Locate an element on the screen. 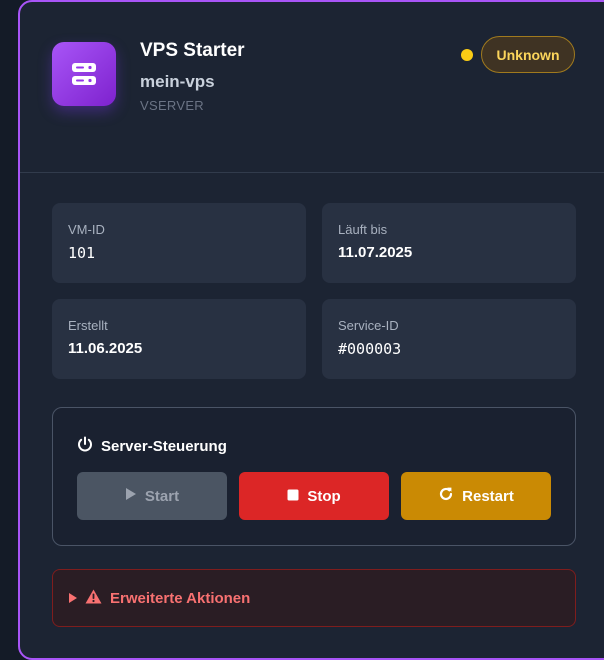  info-tile-vmid: VM-ID 101 is located at coordinates (179, 243).